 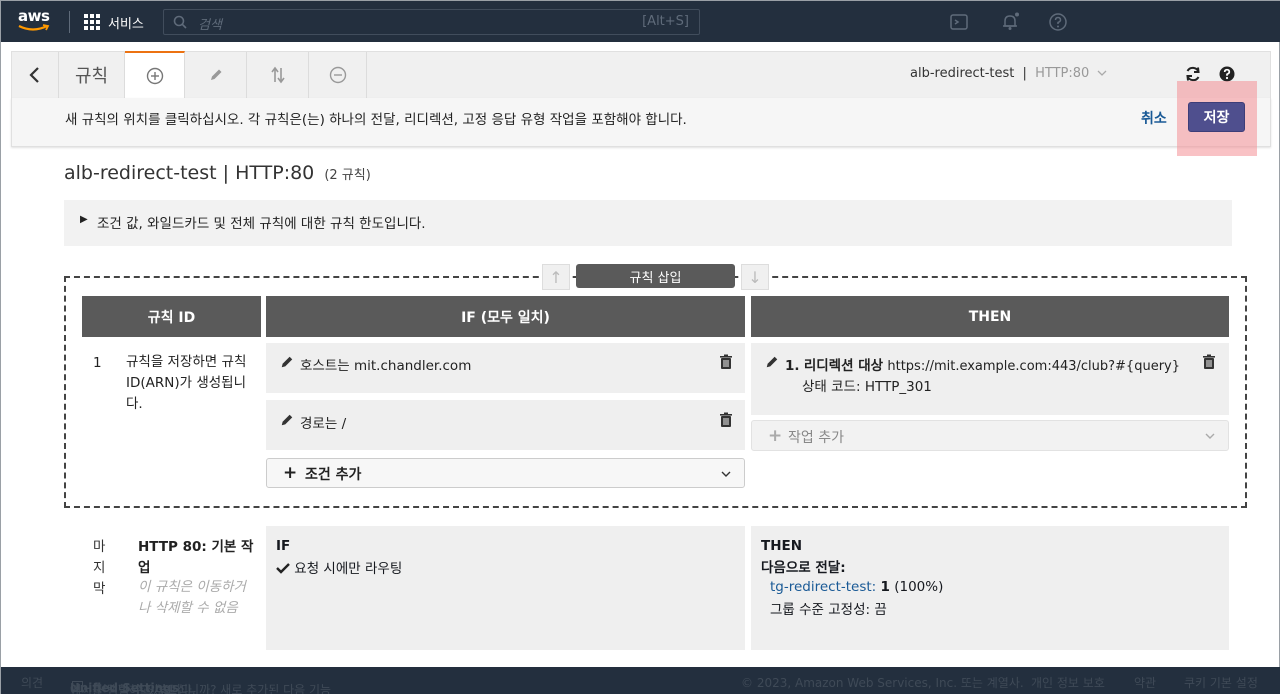 What do you see at coordinates (32, 682) in the screenshot?
I see `feedback-link: 의견` at bounding box center [32, 682].